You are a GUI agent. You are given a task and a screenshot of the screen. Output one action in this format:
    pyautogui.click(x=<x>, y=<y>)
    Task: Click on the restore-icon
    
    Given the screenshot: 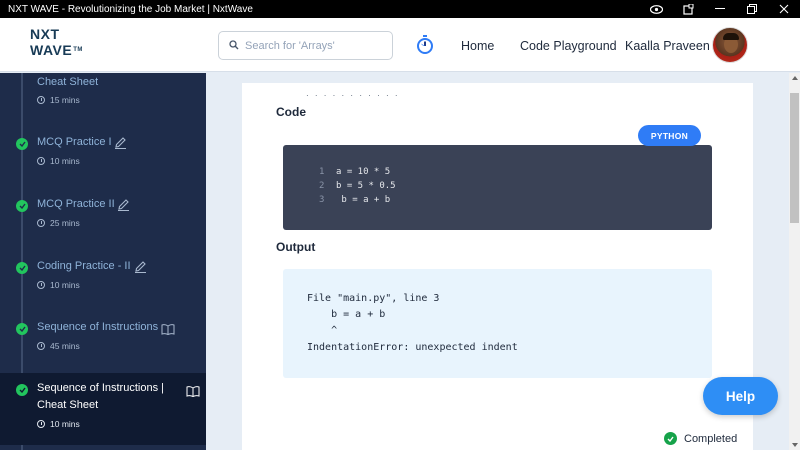 What is the action you would take?
    pyautogui.click(x=752, y=9)
    